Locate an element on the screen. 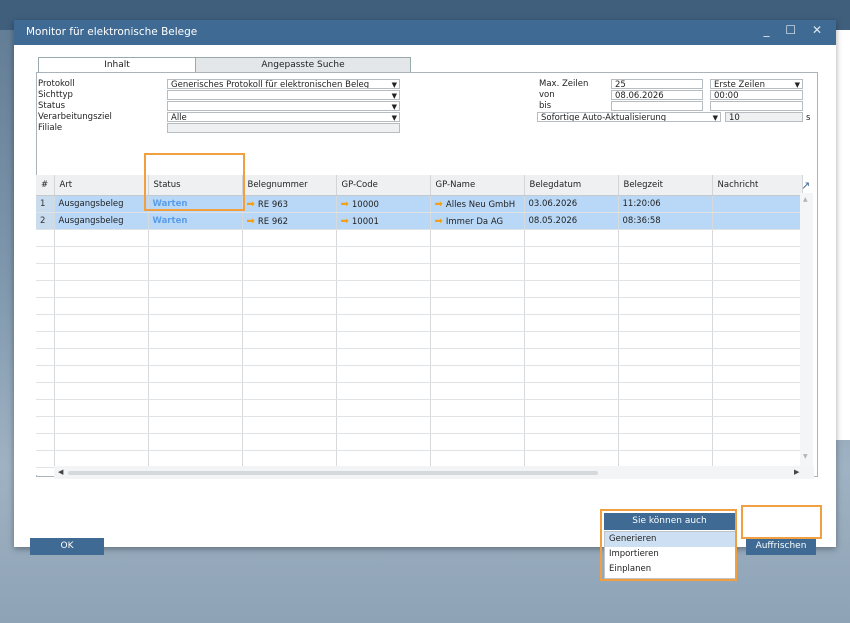 The width and height of the screenshot is (850, 623). cell-art: Ausgangsbeleg is located at coordinates (101, 221).